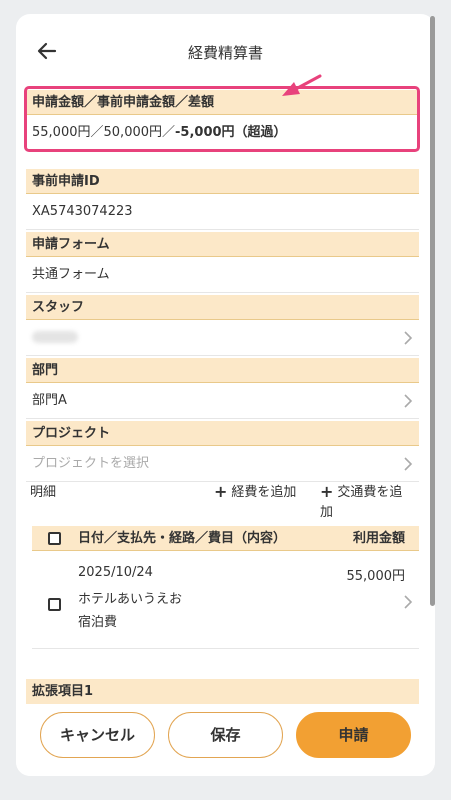  I want to click on department-selector: 部門A, so click(222, 401).